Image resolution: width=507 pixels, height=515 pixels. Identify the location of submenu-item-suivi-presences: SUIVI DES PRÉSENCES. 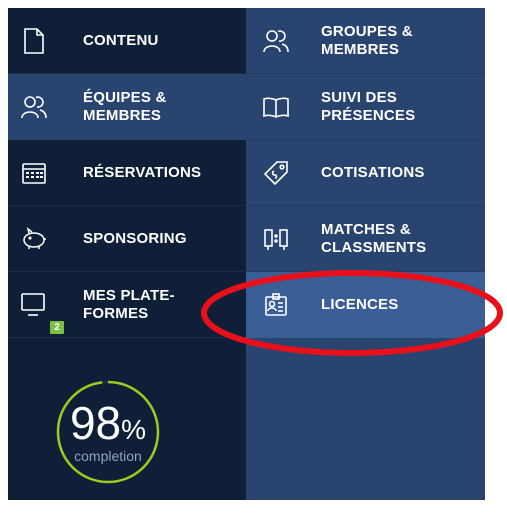
(365, 107).